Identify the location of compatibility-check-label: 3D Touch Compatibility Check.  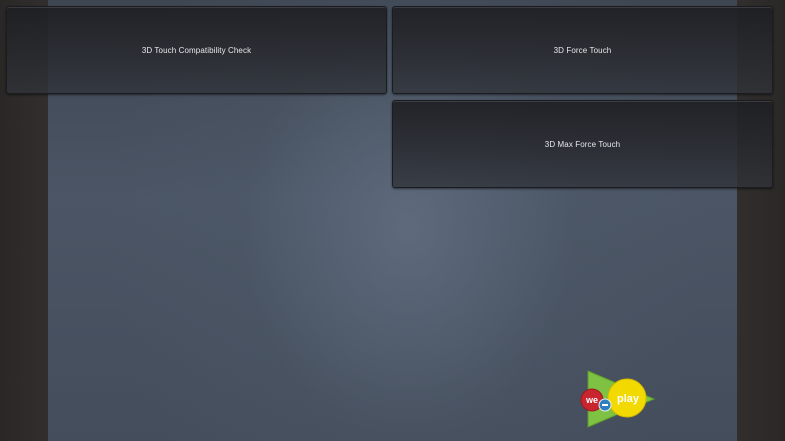
(196, 50).